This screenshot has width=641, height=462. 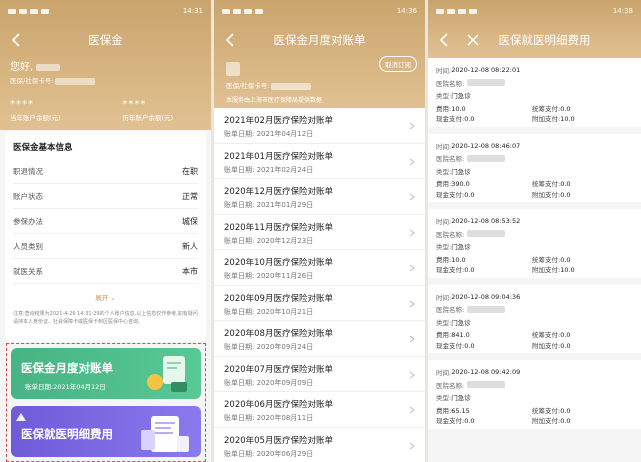 I want to click on type-label: 类型:, so click(x=444, y=96).